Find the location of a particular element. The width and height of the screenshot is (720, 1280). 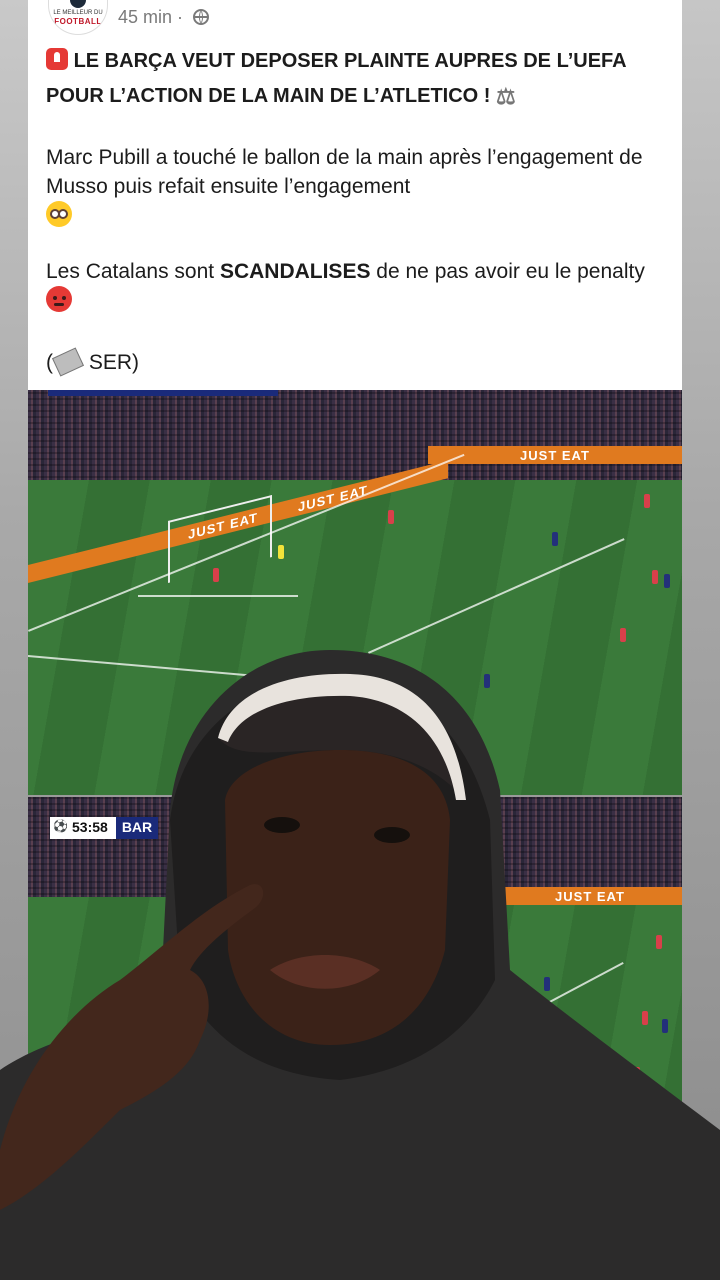

newspaper-icon is located at coordinates (68, 362).